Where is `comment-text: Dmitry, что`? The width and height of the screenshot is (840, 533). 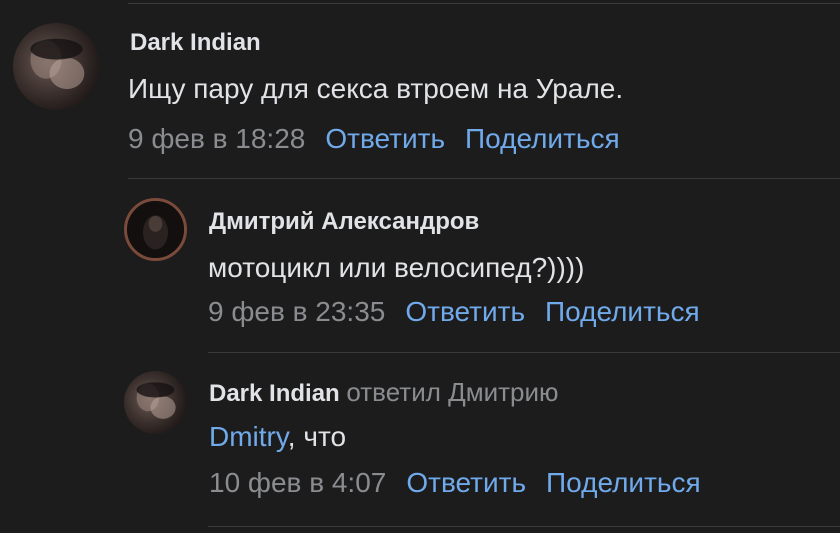
comment-text: Dmitry, что is located at coordinates (277, 437).